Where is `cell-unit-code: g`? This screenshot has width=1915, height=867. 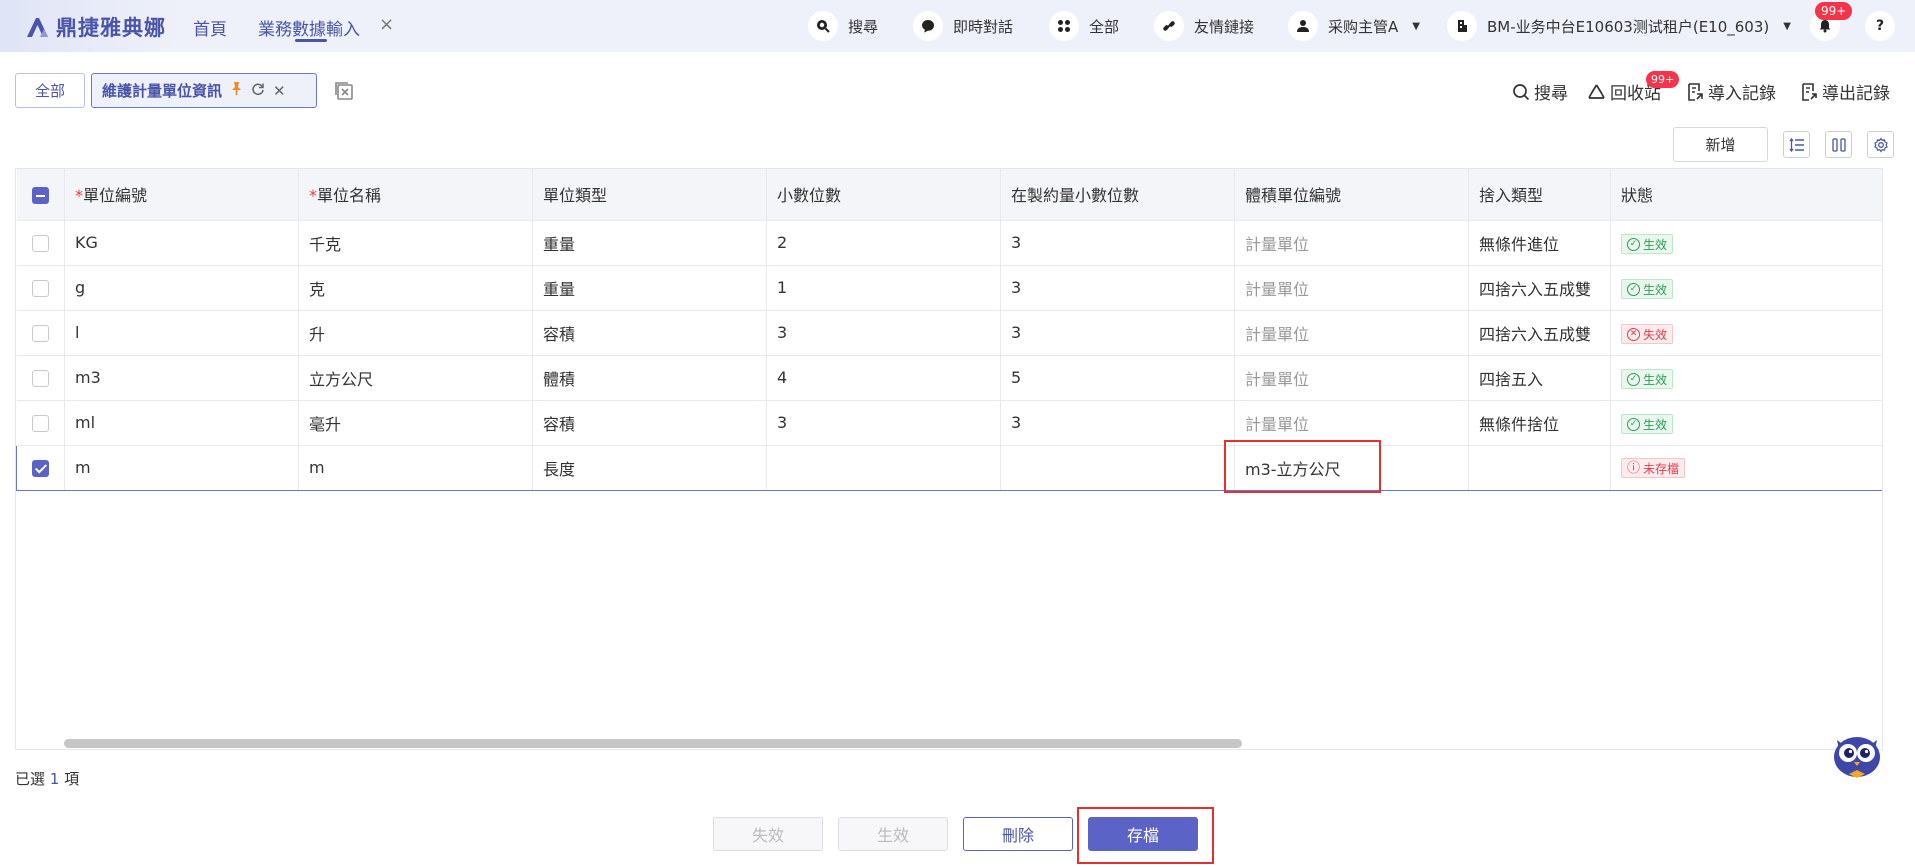 cell-unit-code: g is located at coordinates (181, 288).